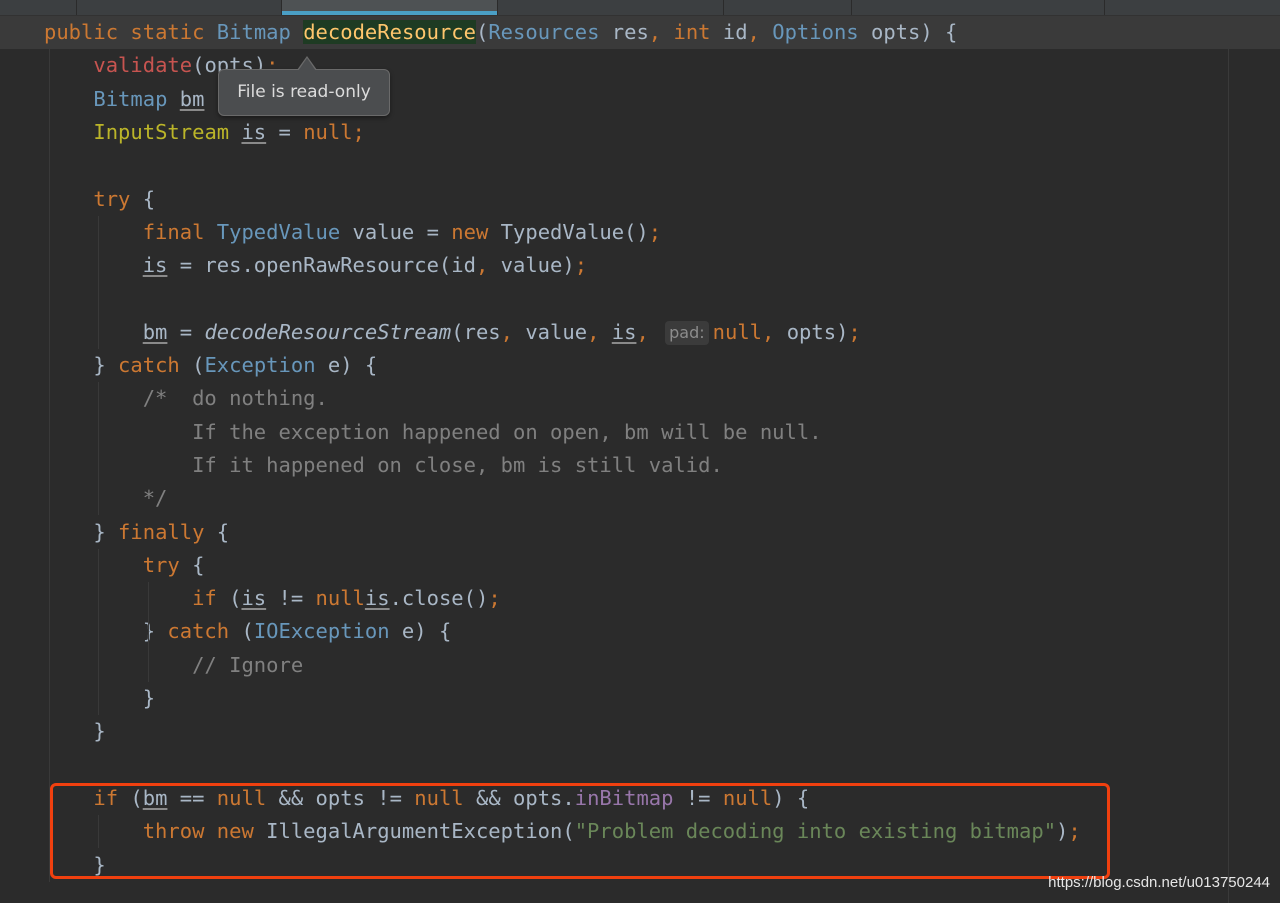 Image resolution: width=1280 pixels, height=903 pixels. What do you see at coordinates (574, 231) in the screenshot?
I see `code-token: TypedValue()` at bounding box center [574, 231].